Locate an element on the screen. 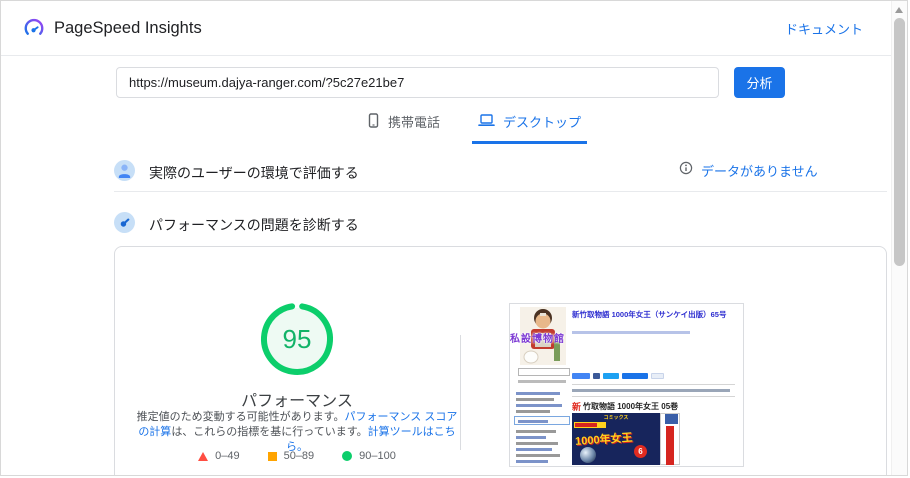 The width and height of the screenshot is (910, 478). legend-range-average: 50–89 is located at coordinates (299, 456).